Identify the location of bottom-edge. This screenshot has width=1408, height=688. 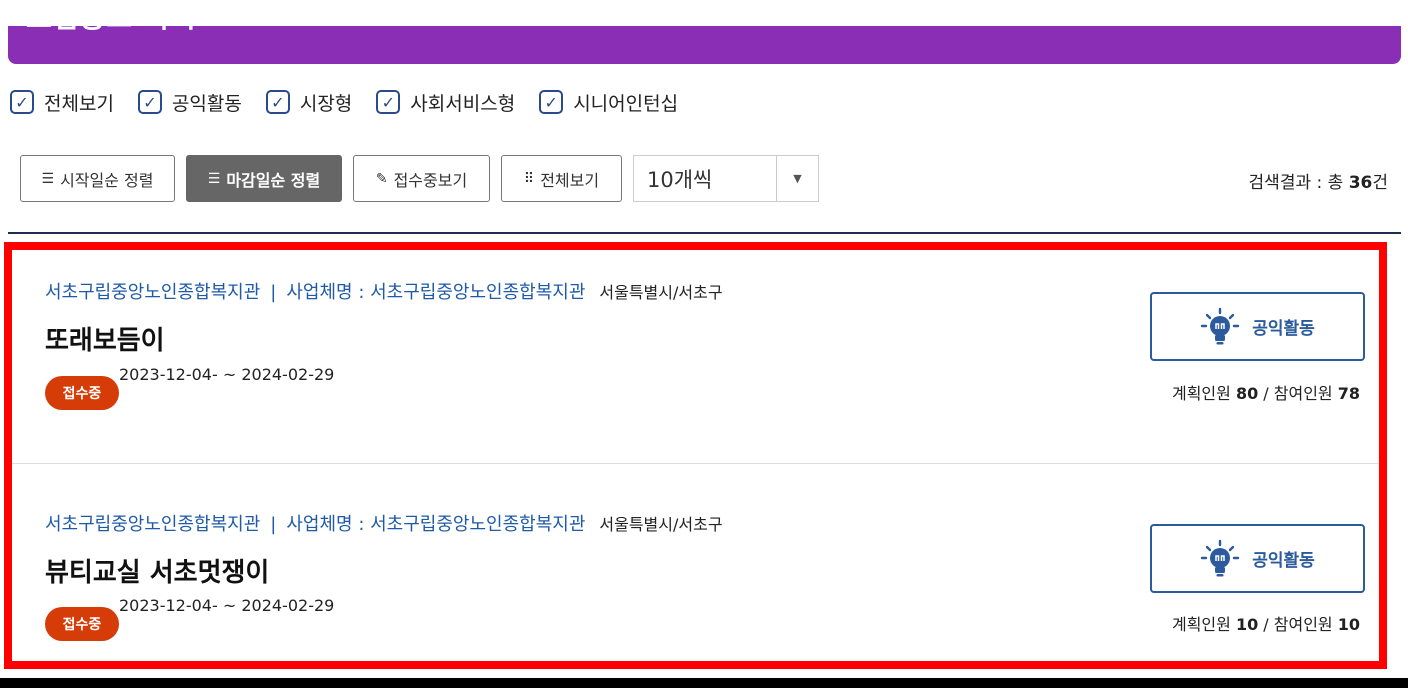
(704, 683).